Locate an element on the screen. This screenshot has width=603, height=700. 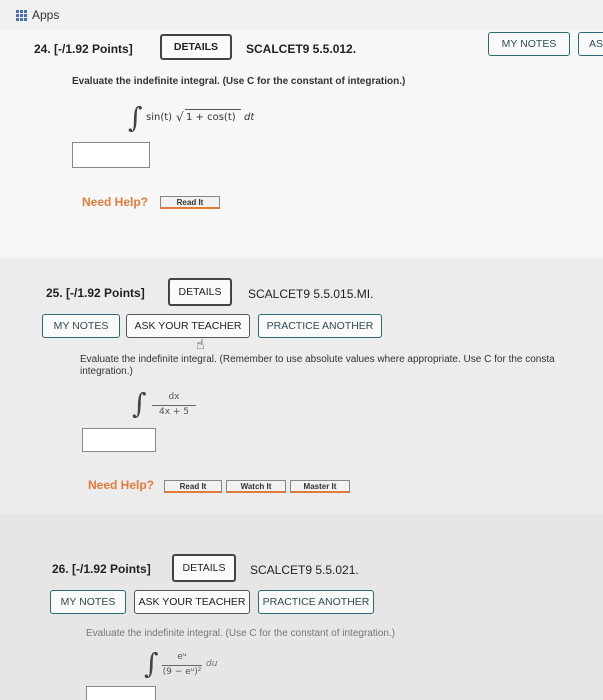
q26-ask-teacher-button: ASK YOUR TEACHER is located at coordinates (192, 602).